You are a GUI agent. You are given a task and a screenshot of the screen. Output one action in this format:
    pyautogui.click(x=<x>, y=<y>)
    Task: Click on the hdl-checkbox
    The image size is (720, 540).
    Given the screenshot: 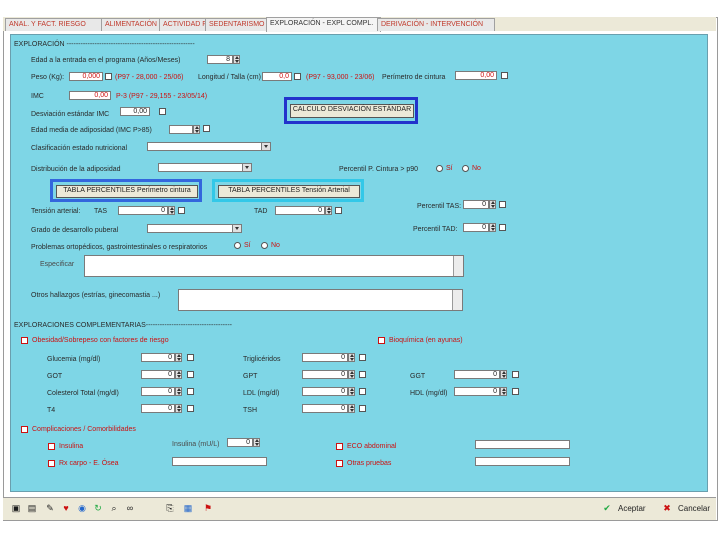 What is the action you would take?
    pyautogui.click(x=515, y=391)
    